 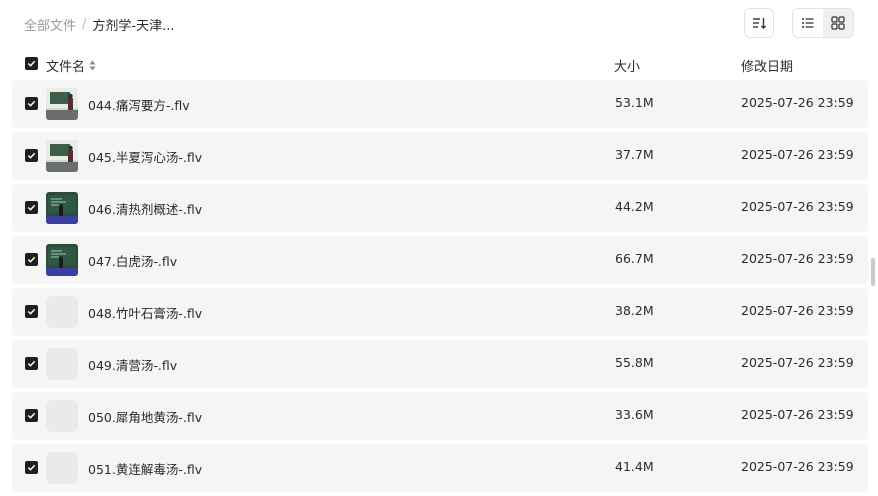 I want to click on view-toggle, so click(x=823, y=23).